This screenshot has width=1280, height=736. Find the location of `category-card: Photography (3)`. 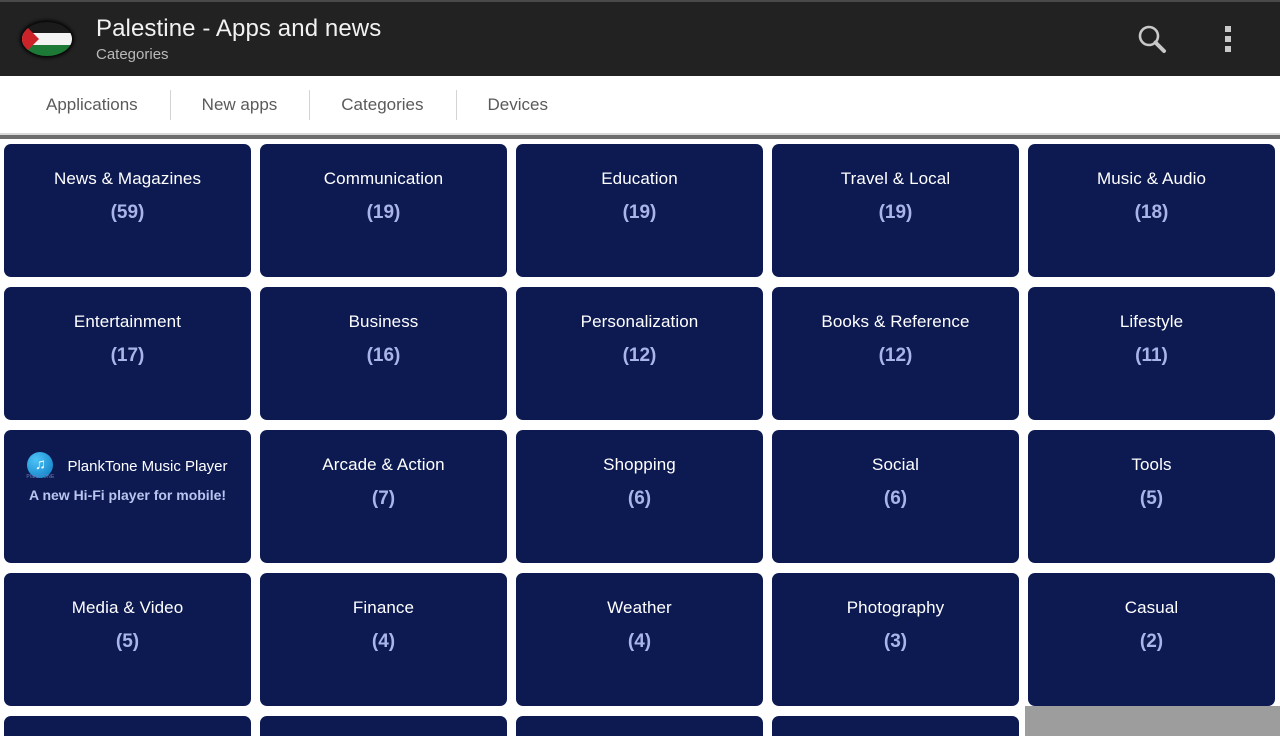

category-card: Photography (3) is located at coordinates (895, 639).